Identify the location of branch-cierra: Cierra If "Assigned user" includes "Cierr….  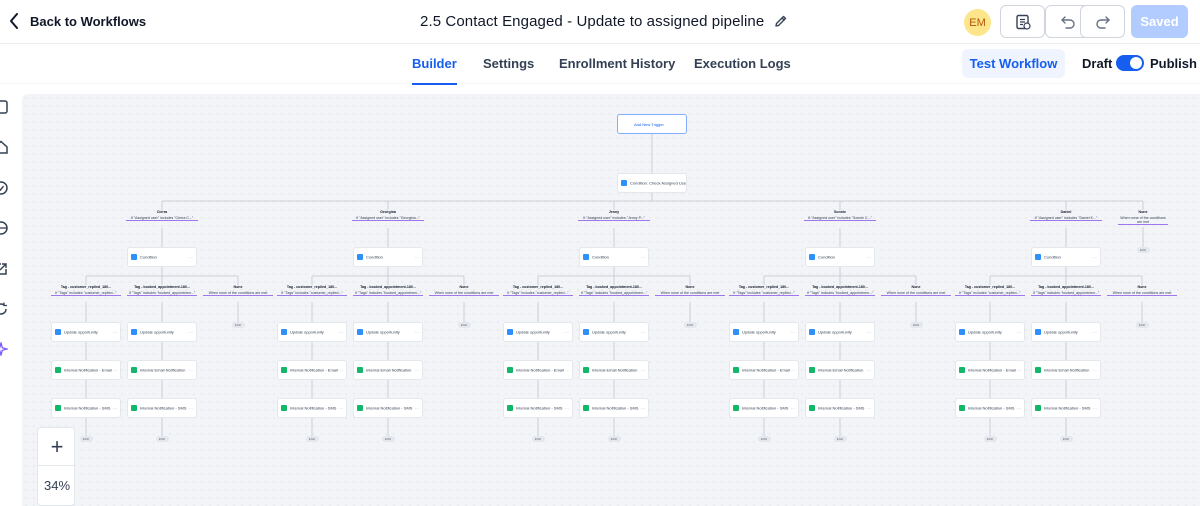
(162, 215).